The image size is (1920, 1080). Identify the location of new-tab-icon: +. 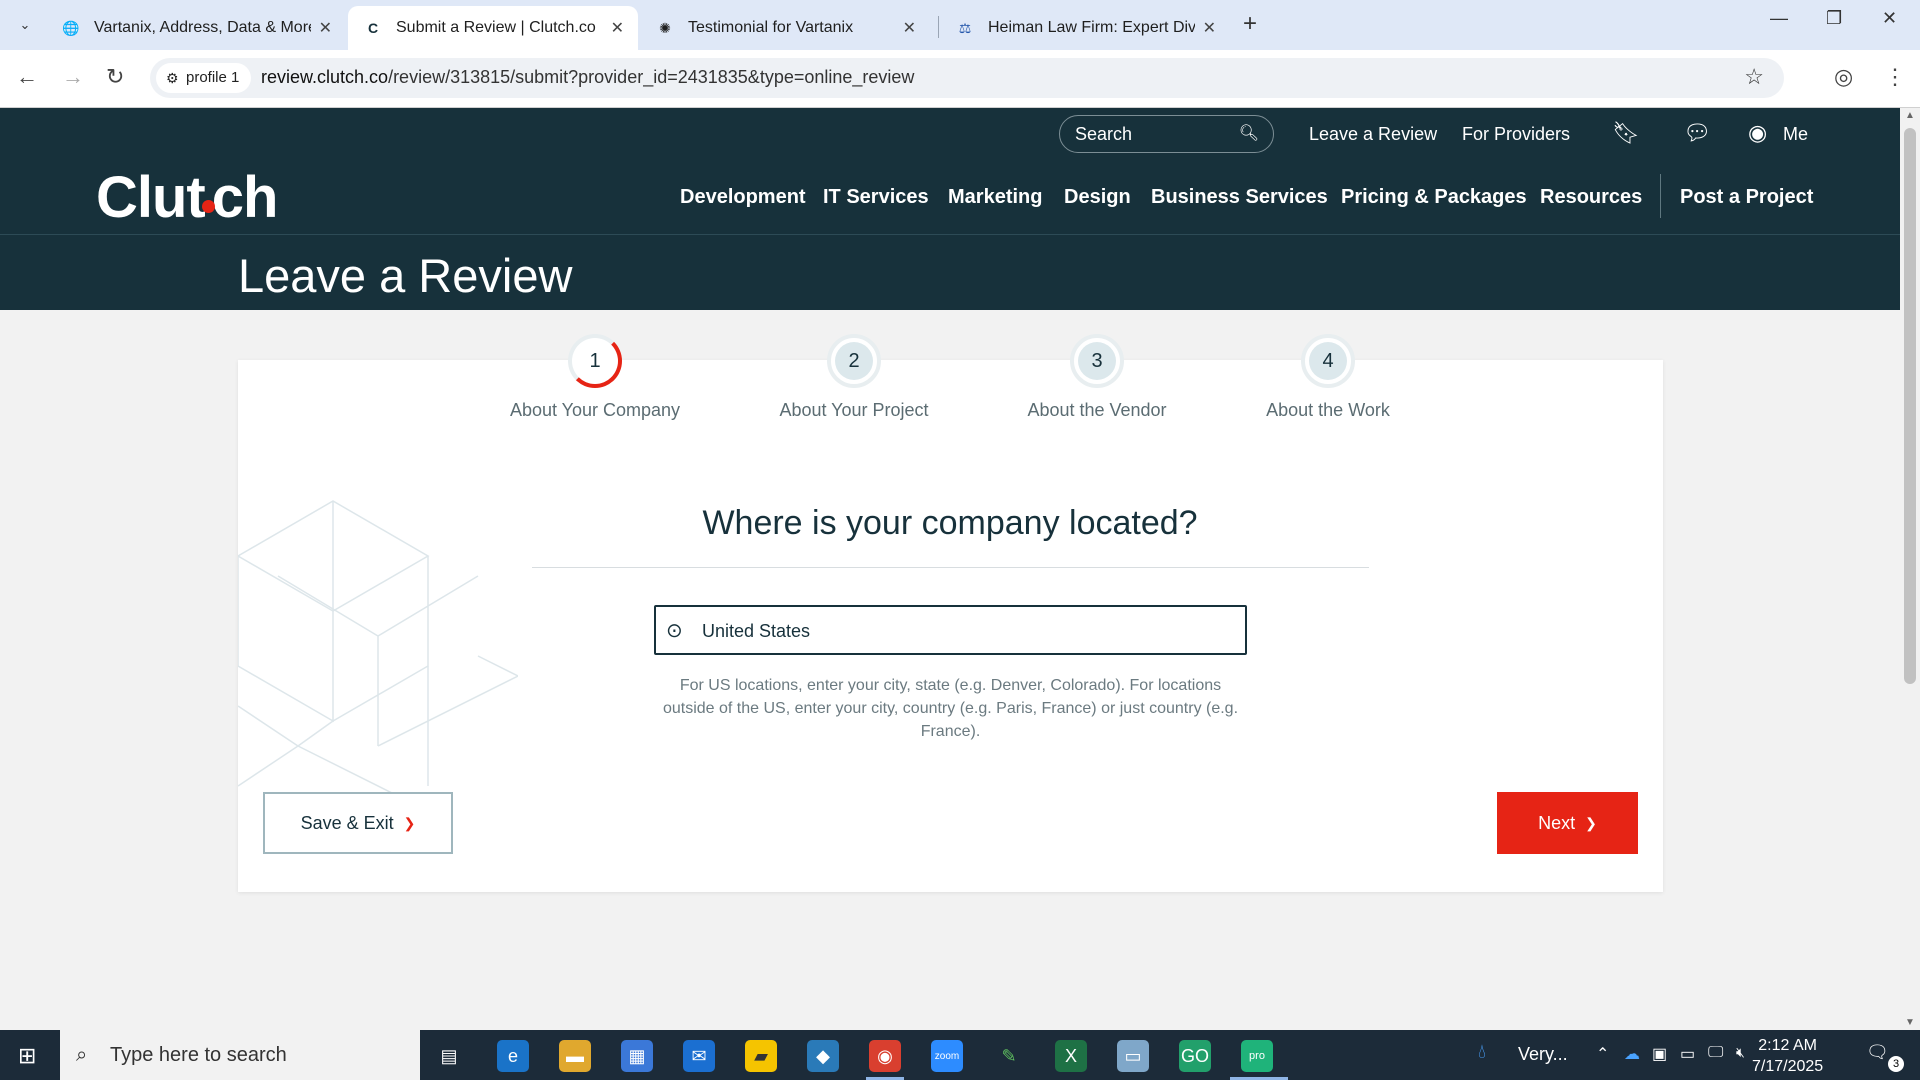
(1250, 24).